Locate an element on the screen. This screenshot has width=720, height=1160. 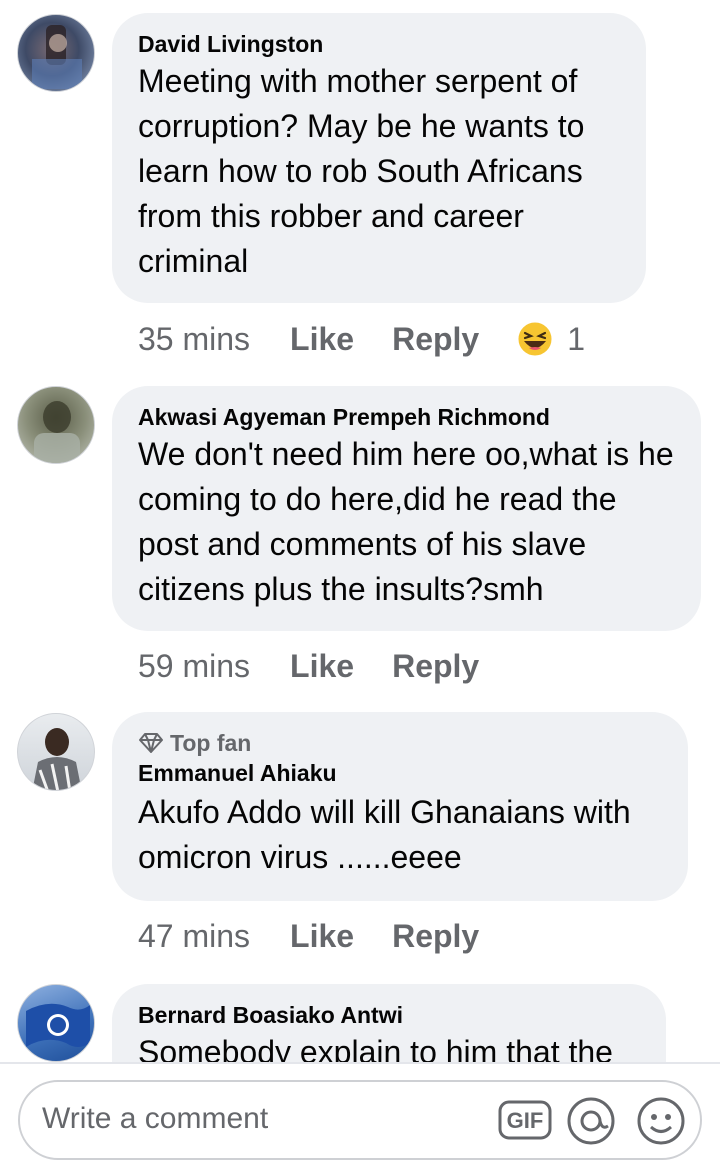
comment-input-placeholder: Write a comment is located at coordinates (155, 1118).